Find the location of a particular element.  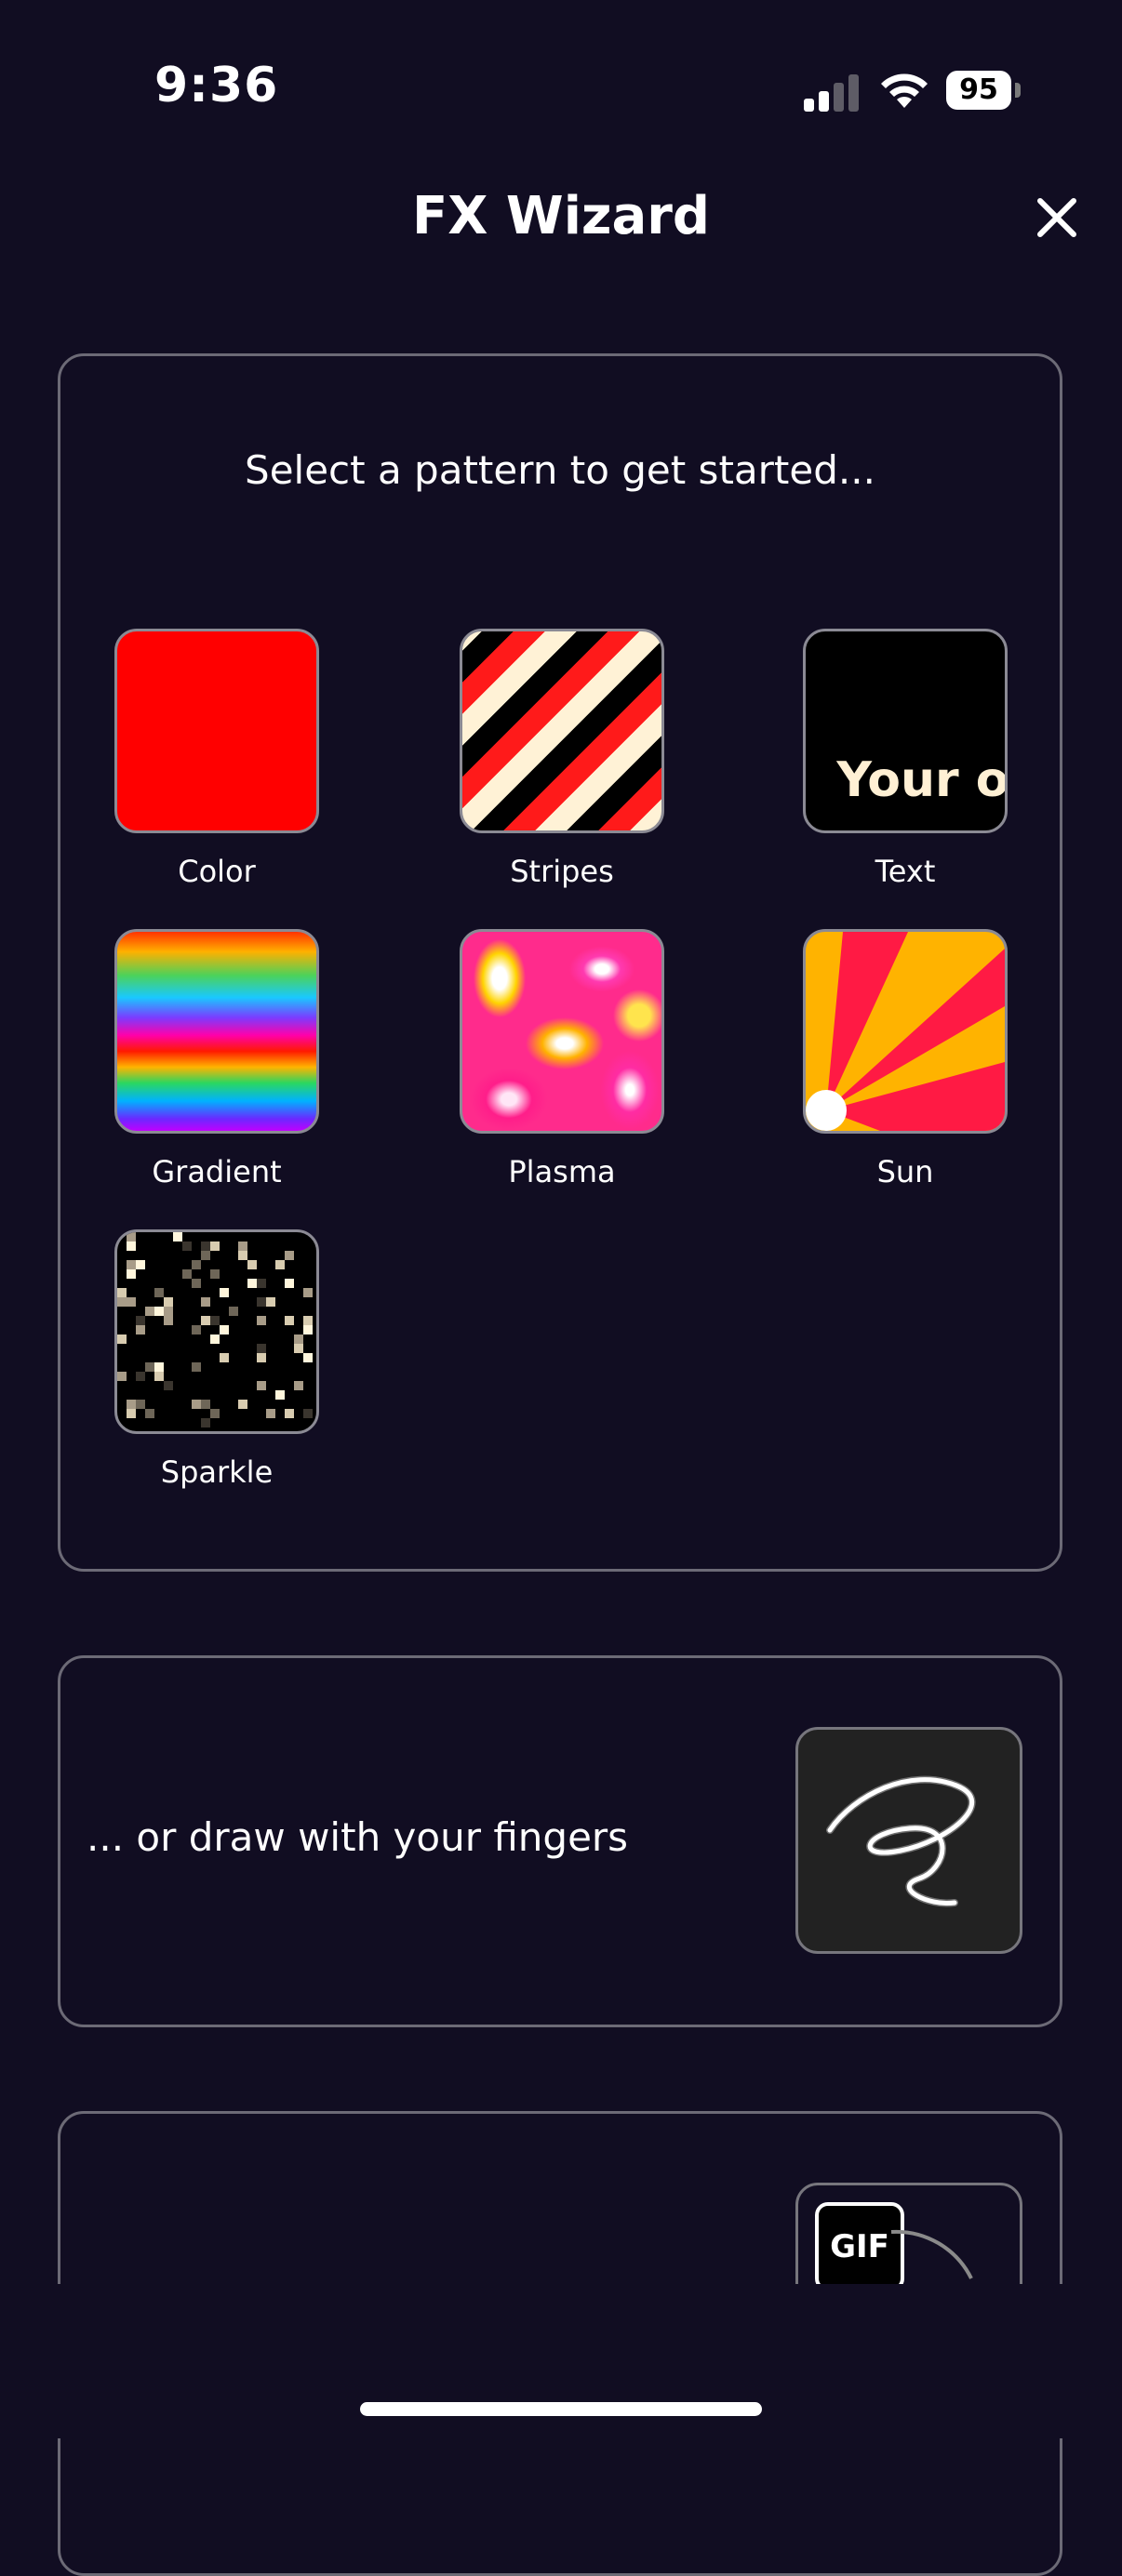

pattern-tile-stripes: Stripes is located at coordinates (562, 759).